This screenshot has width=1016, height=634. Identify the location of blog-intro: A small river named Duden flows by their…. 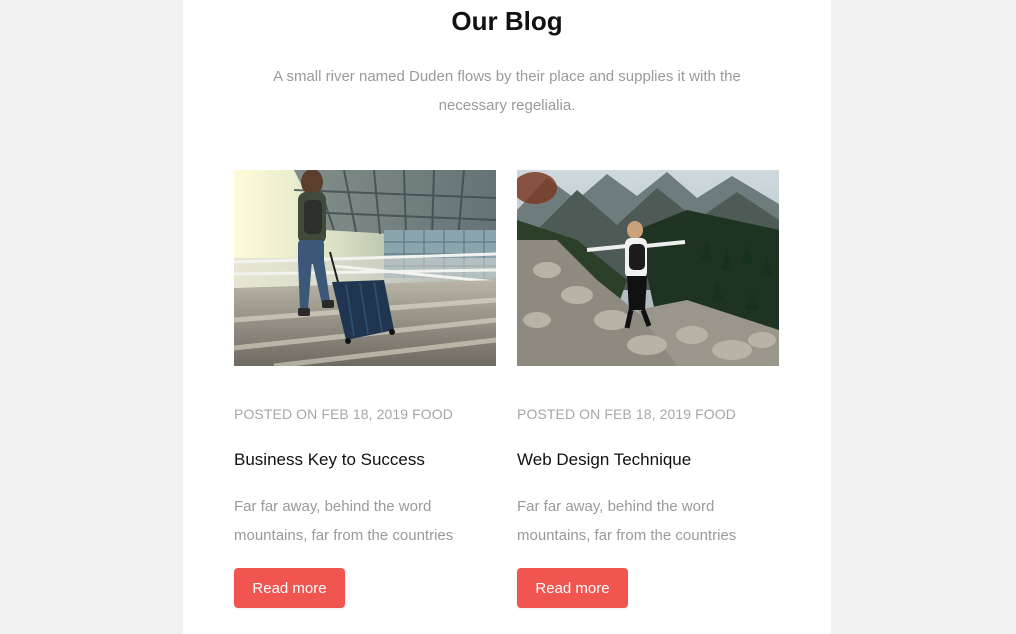
(507, 91).